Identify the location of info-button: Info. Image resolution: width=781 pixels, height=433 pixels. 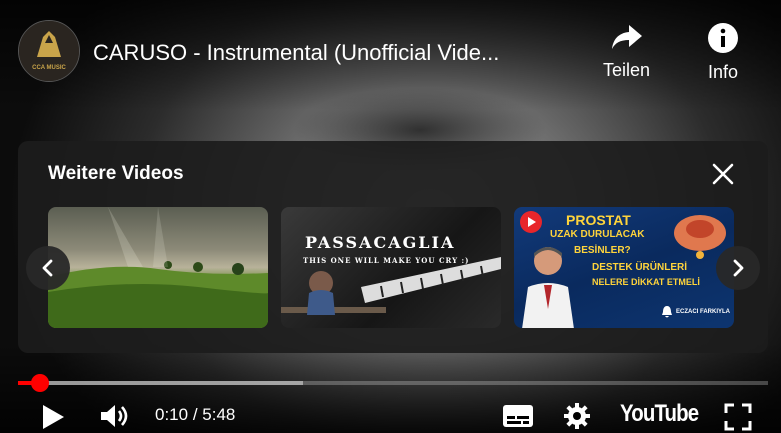
(723, 52).